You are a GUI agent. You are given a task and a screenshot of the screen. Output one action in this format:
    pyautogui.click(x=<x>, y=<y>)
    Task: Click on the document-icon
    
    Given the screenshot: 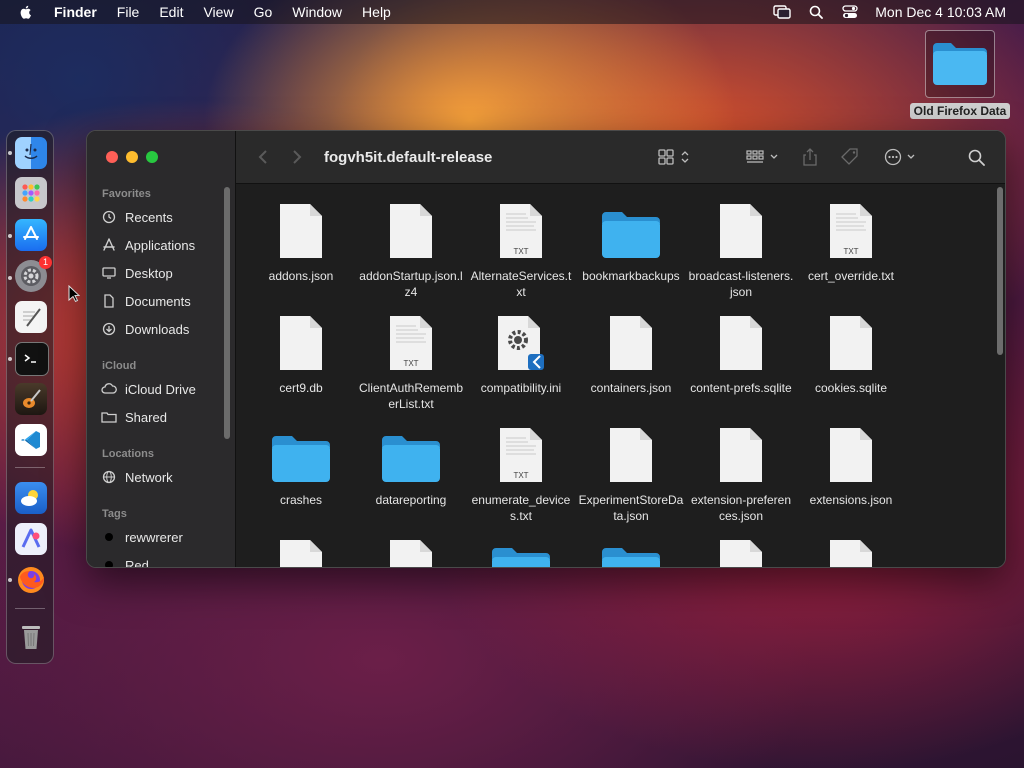 What is the action you would take?
    pyautogui.click(x=109, y=301)
    